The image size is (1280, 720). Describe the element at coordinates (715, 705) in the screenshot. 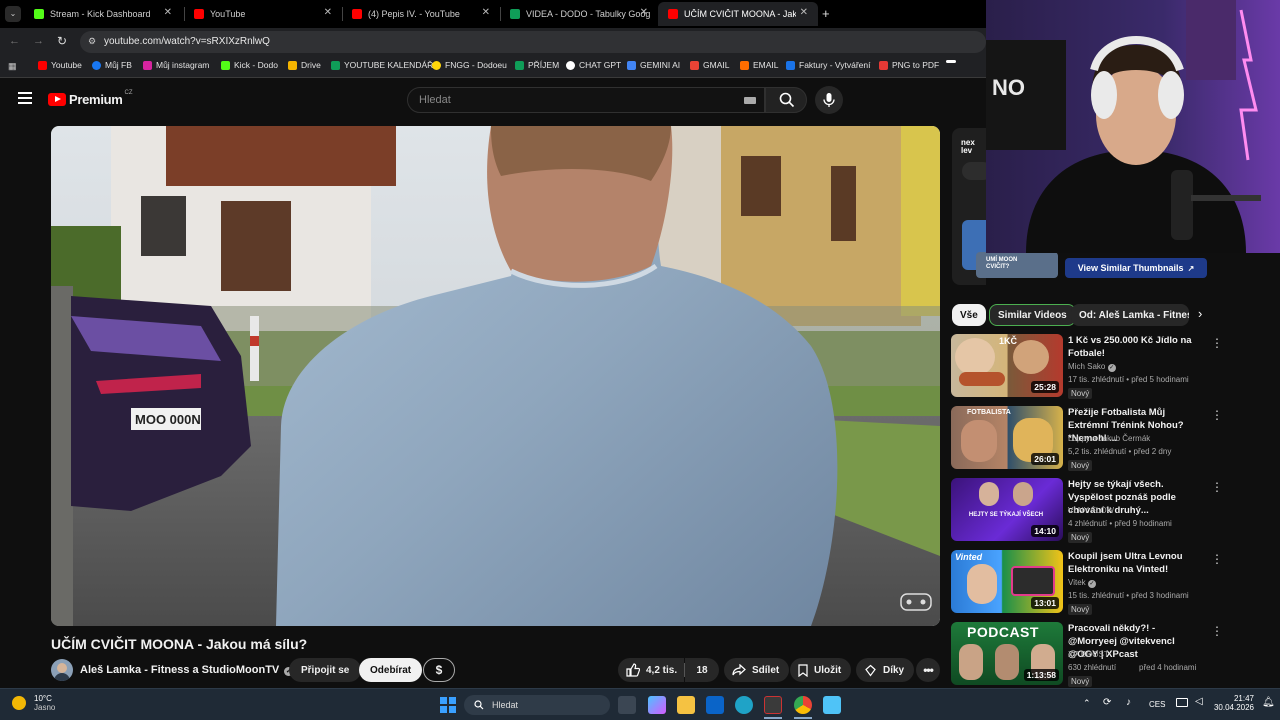

I see `outlook-icon` at that location.